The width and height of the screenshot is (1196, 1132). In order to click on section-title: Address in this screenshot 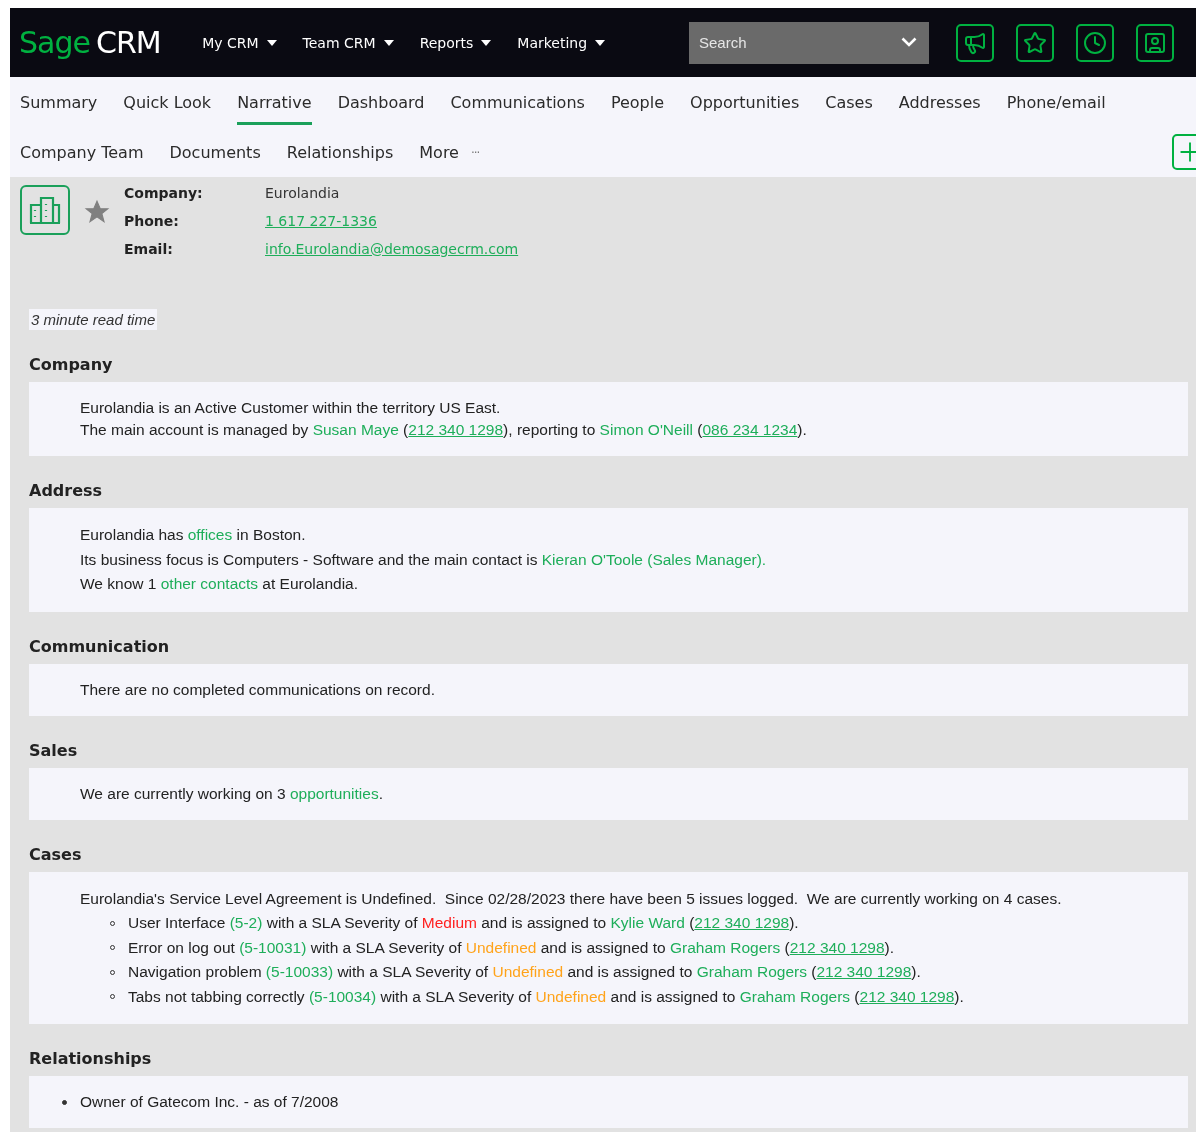, I will do `click(66, 491)`.